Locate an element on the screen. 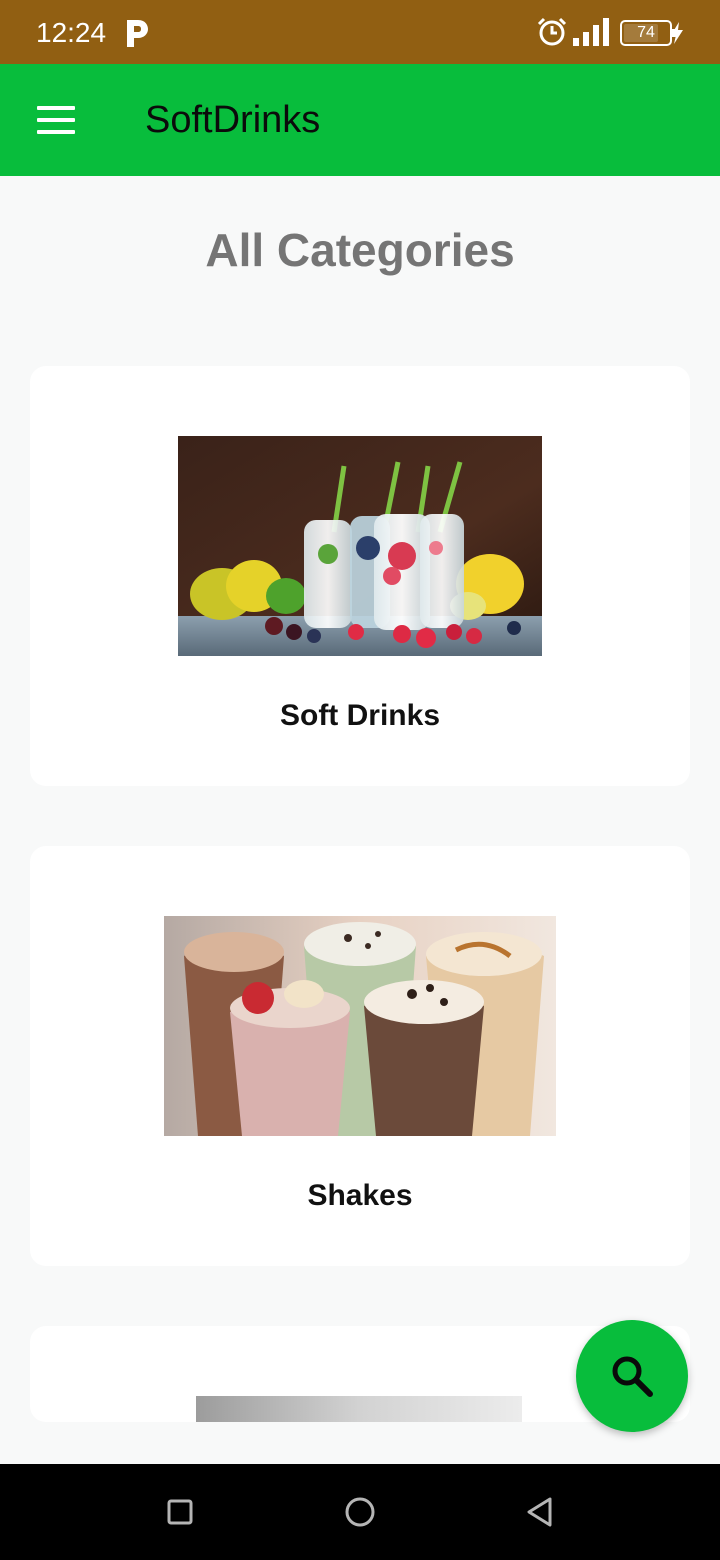  battery-icon: 74 is located at coordinates (648, 33).